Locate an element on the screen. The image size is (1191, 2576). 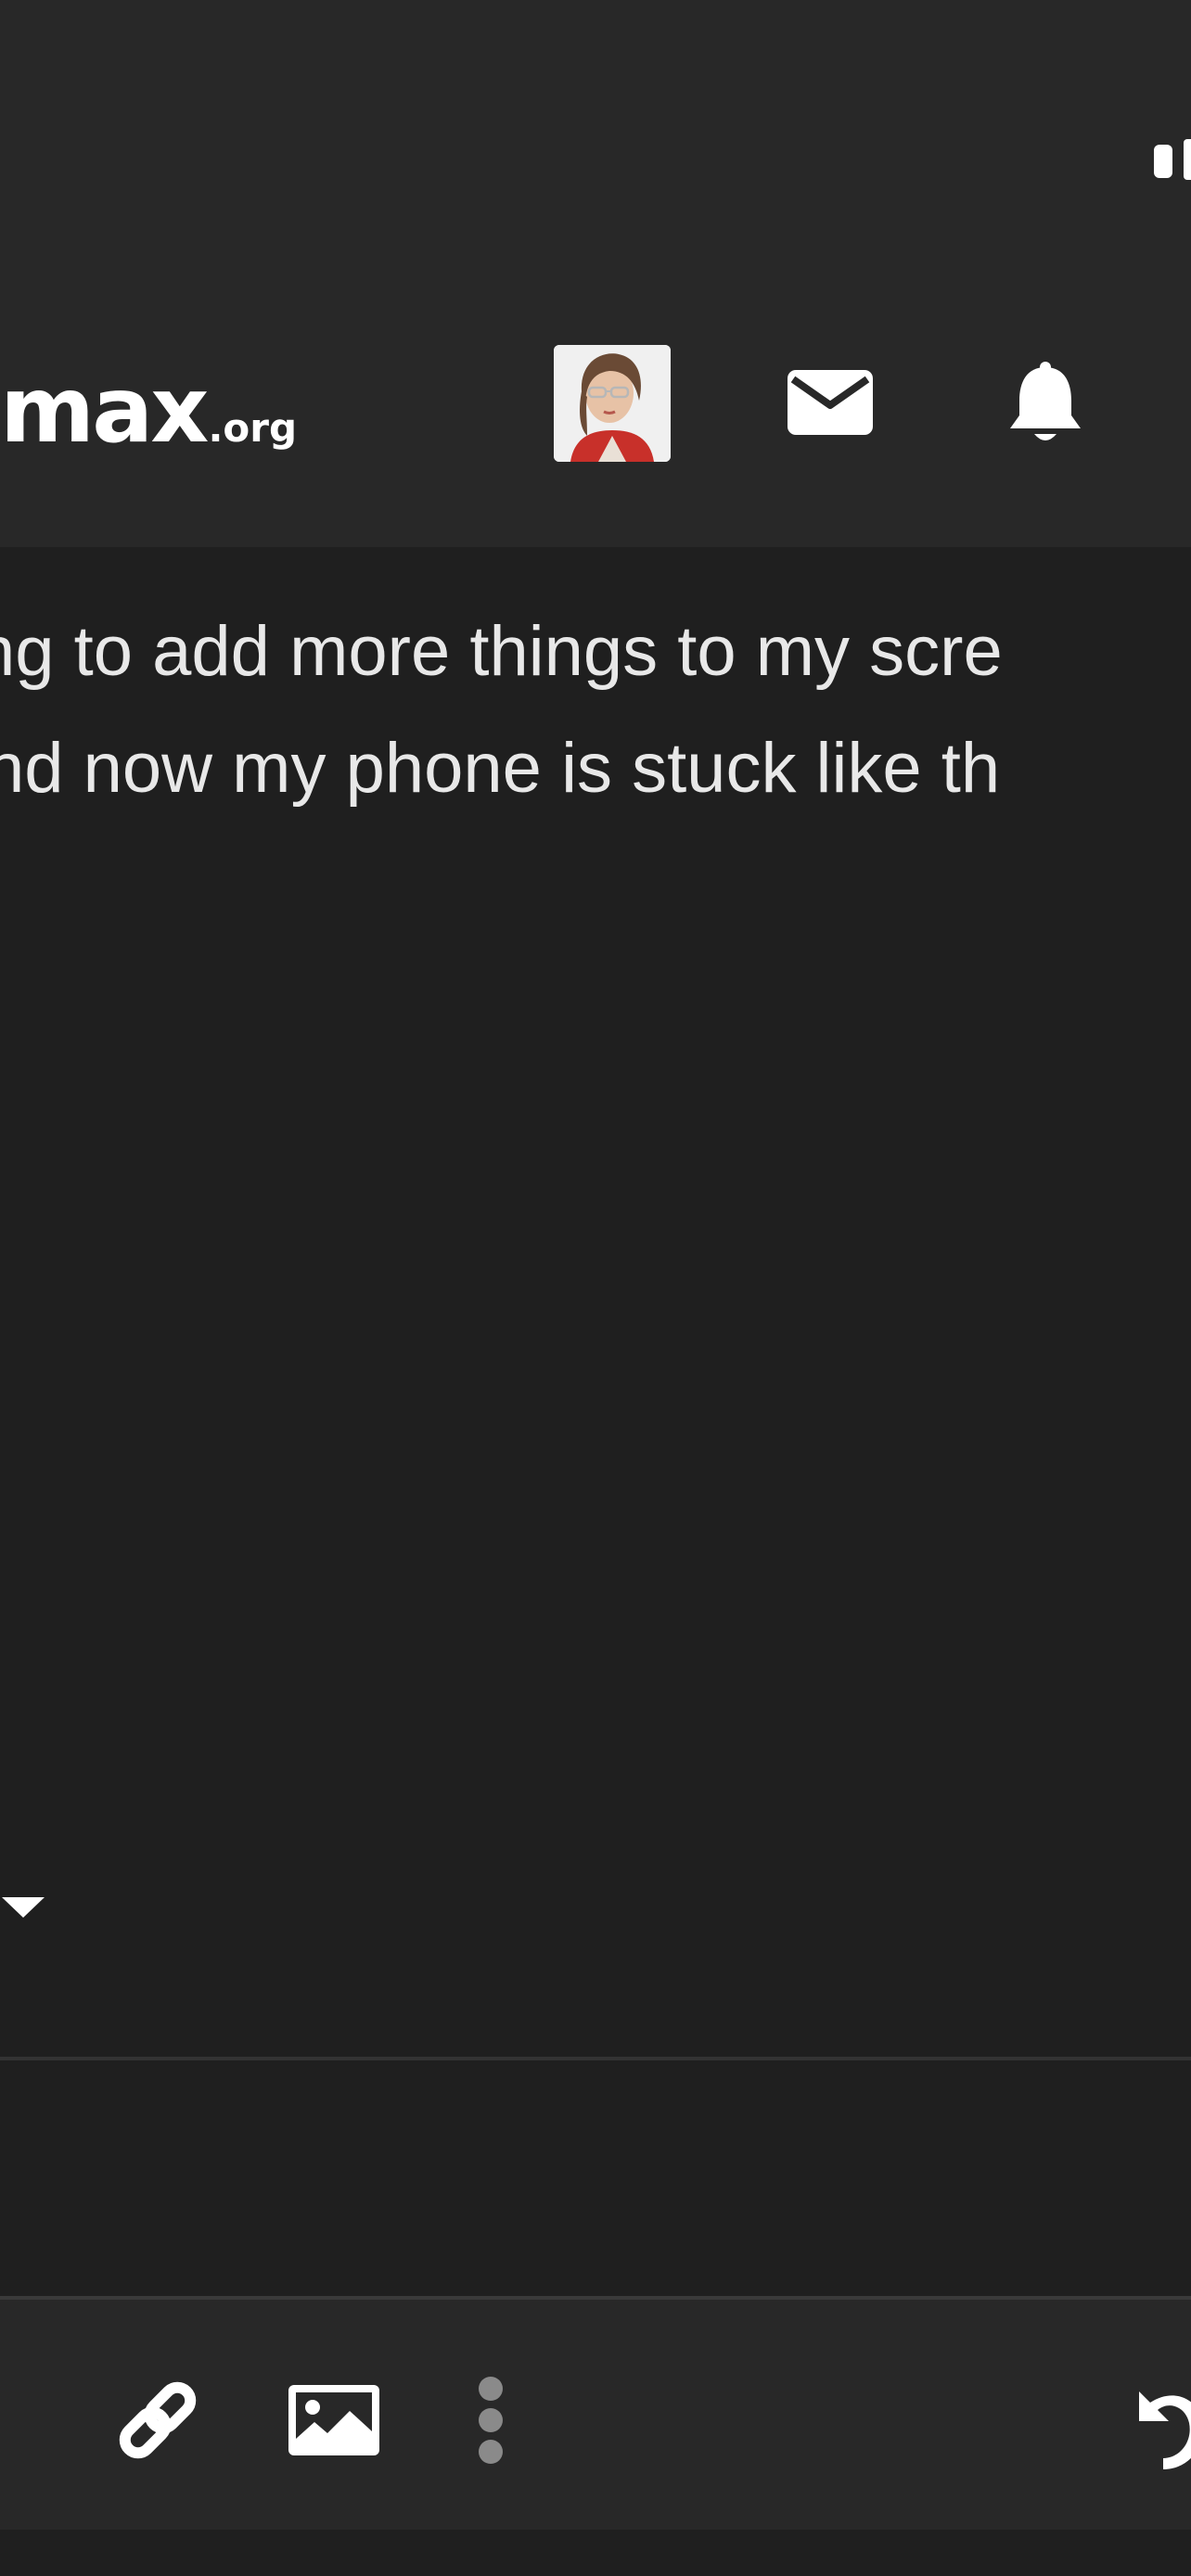
image-icon is located at coordinates (334, 2420).